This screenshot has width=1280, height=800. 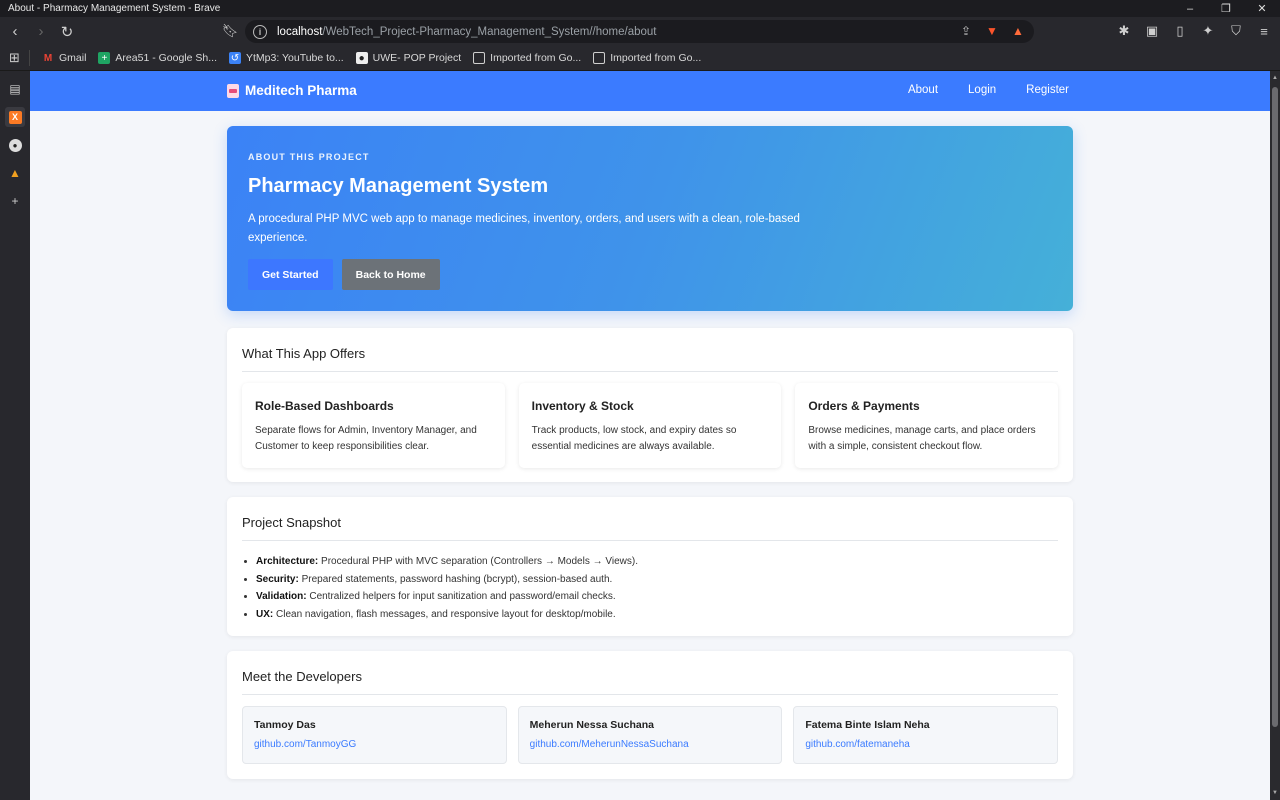 I want to click on triangle-icon: ▲, so click(x=15, y=173).